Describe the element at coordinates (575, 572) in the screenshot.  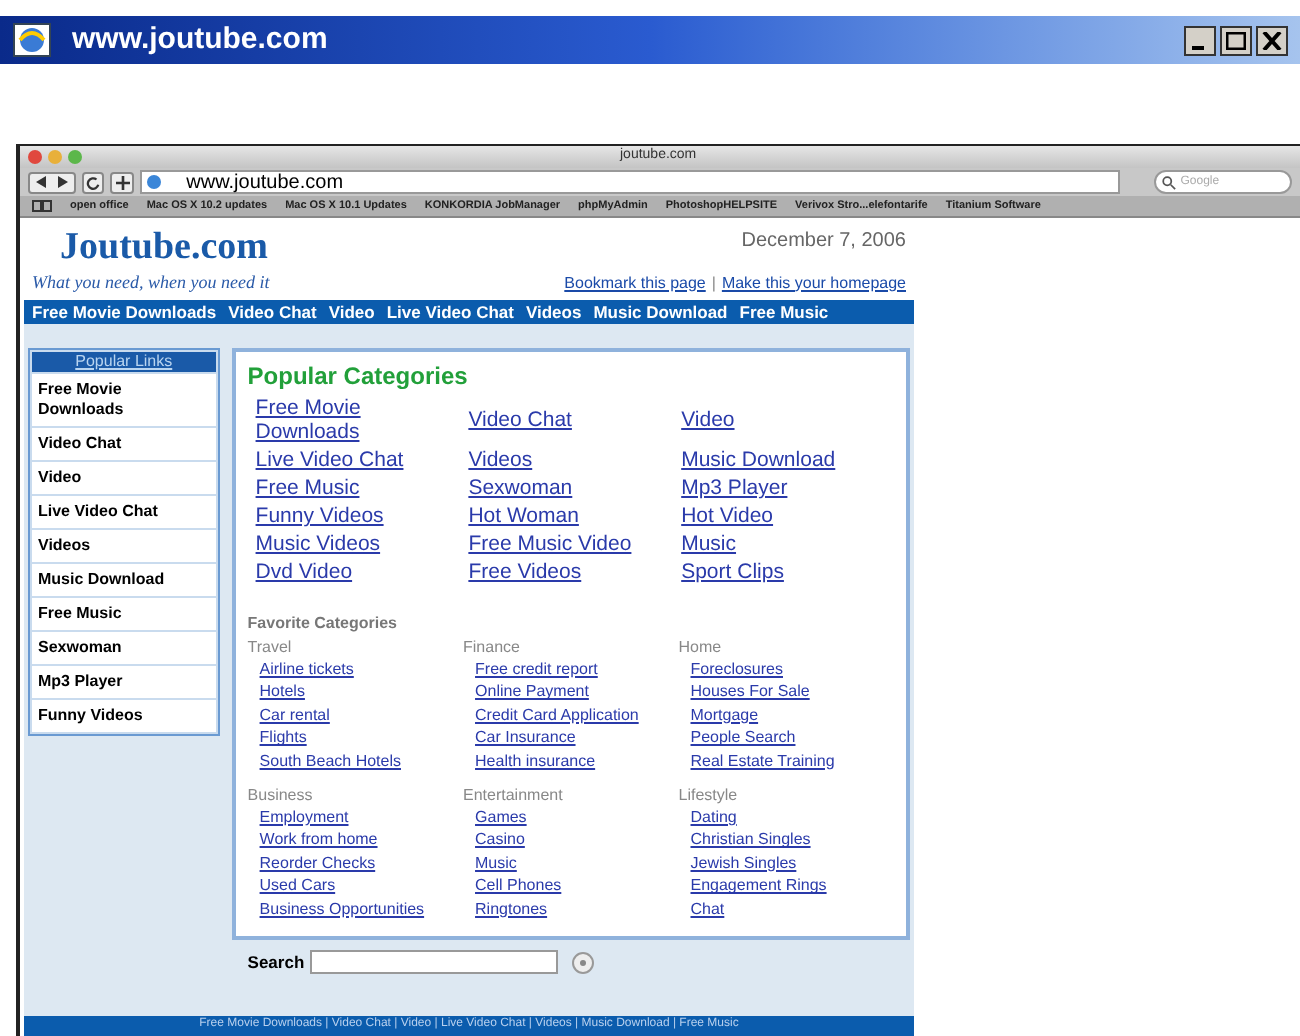
I see `category-link: Free Videos` at that location.